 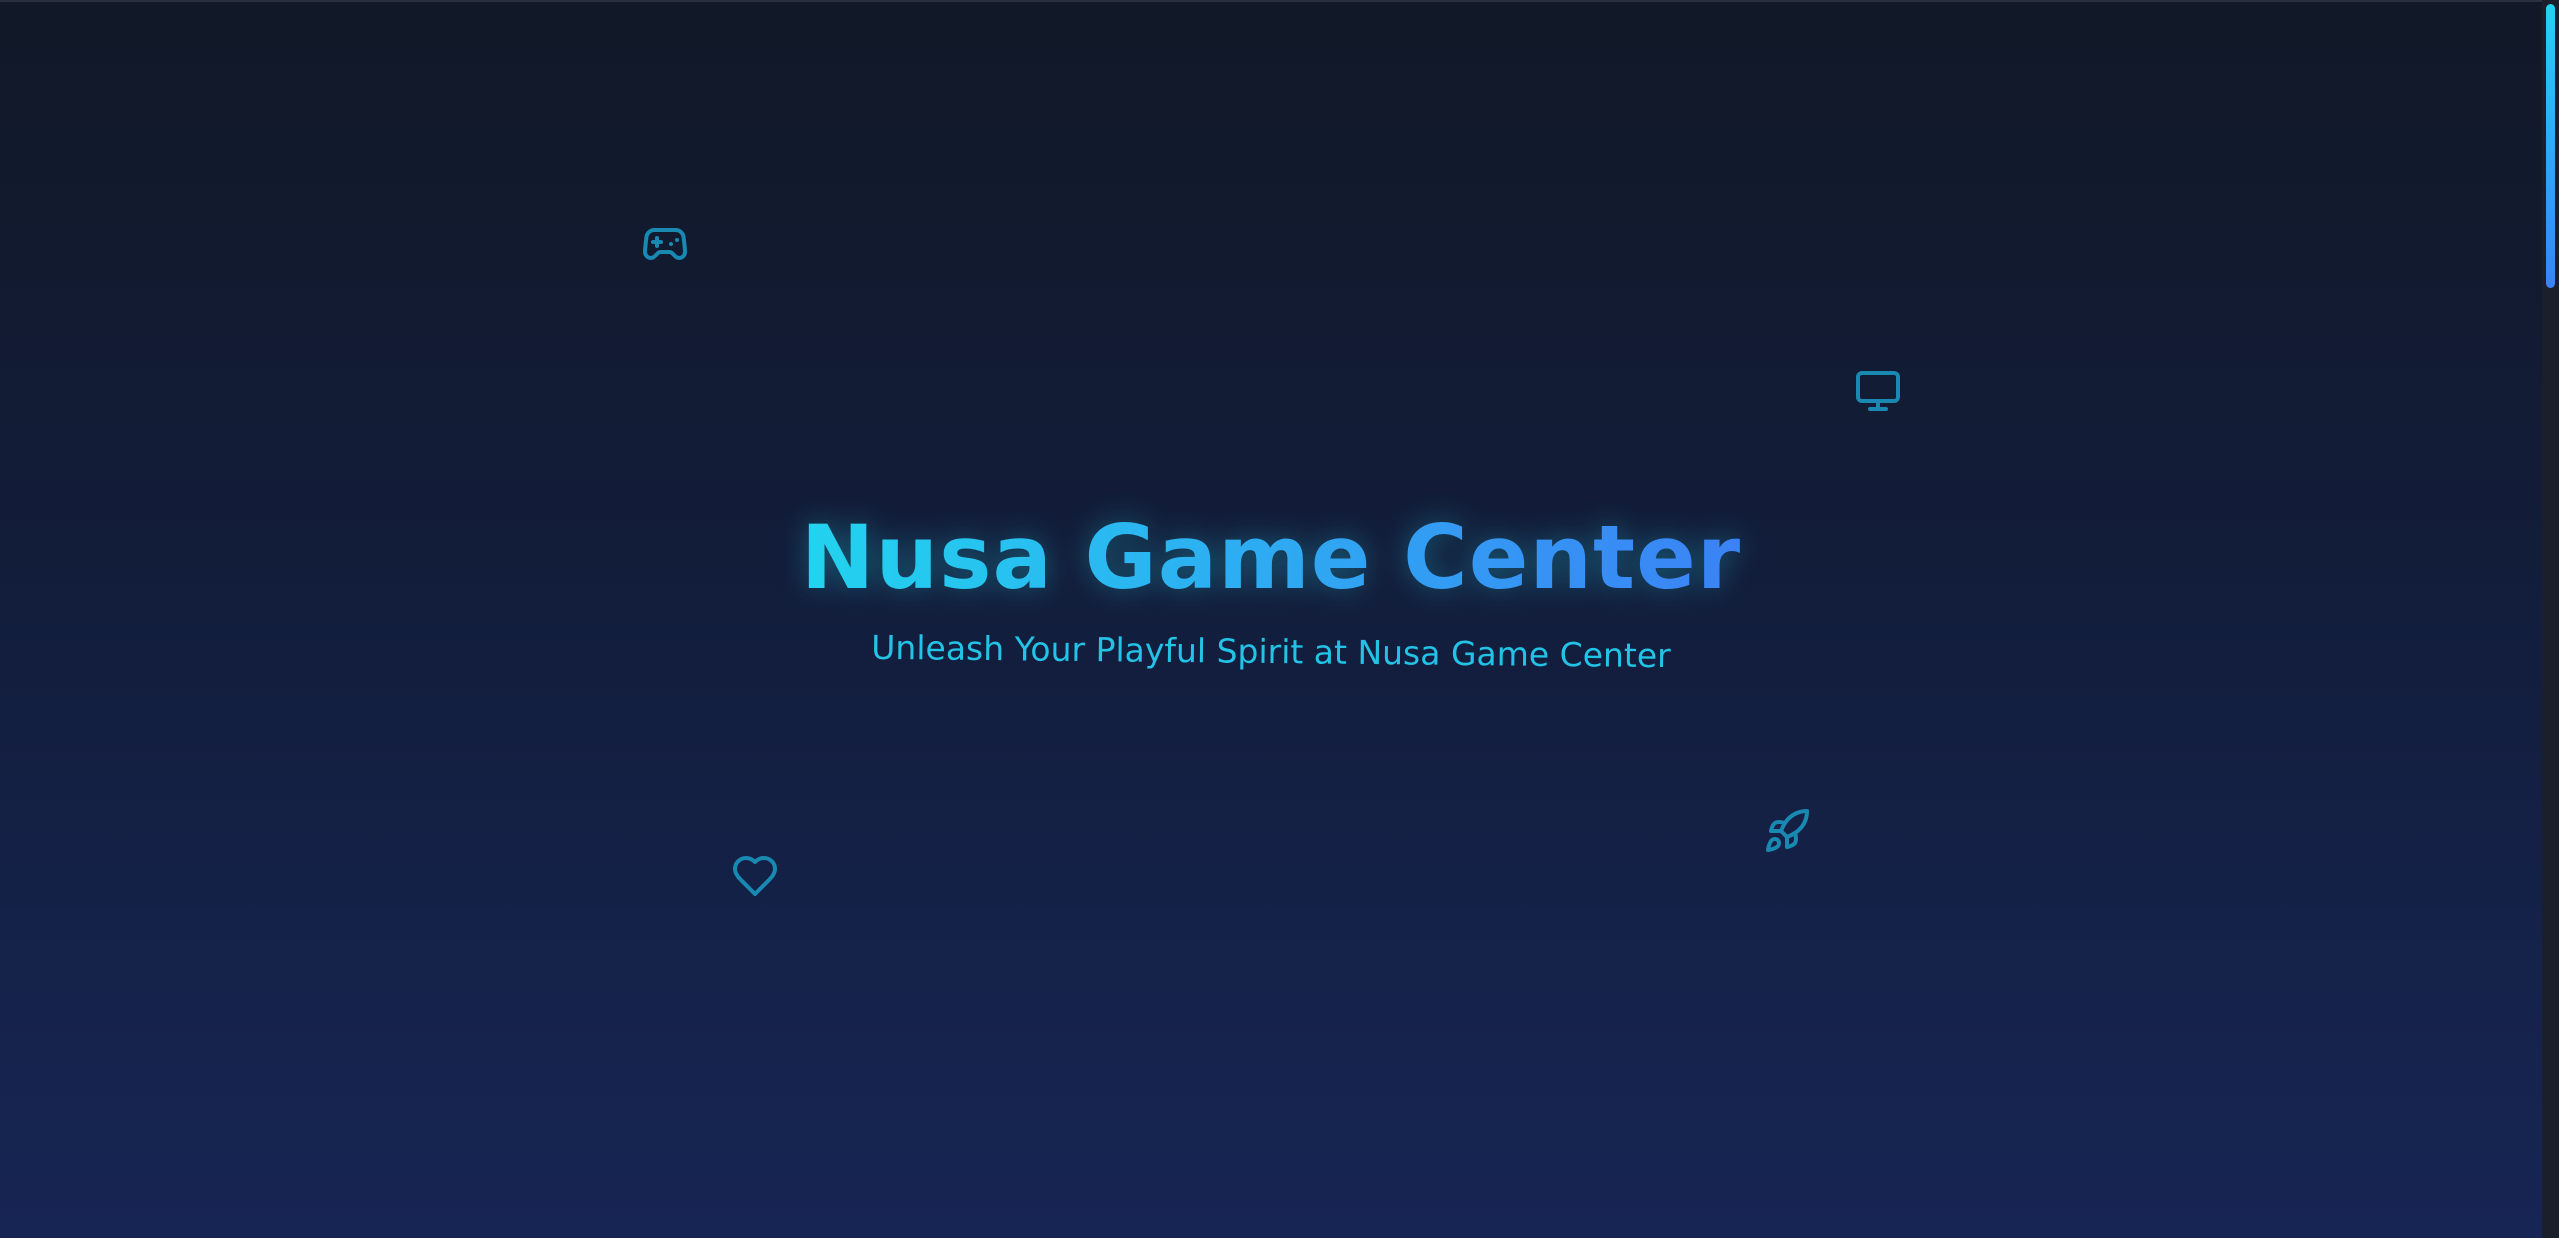 I want to click on rocket-icon, so click(x=1787, y=831).